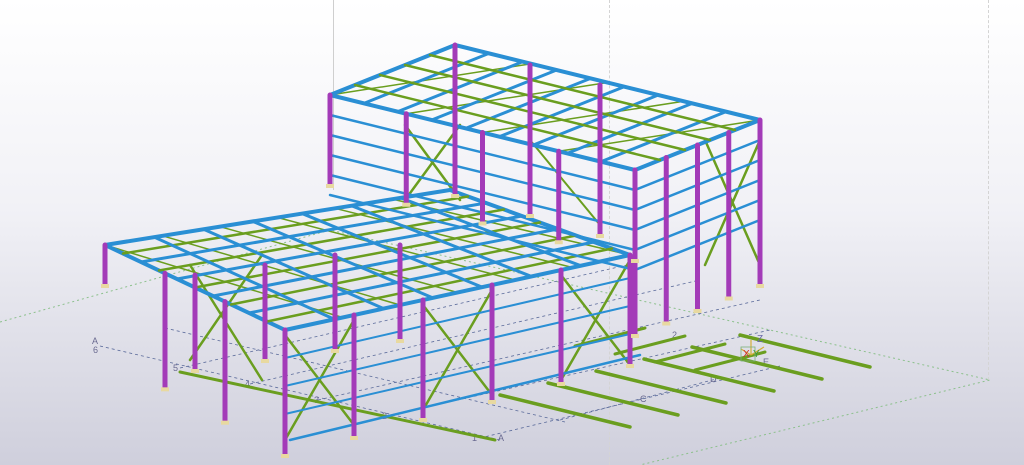 The image size is (1024, 465). Describe the element at coordinates (643, 399) in the screenshot. I see `grid-label-row-c: C` at that location.